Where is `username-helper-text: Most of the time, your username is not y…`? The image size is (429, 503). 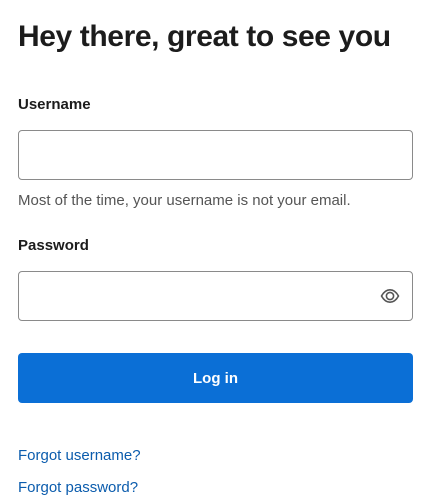
username-helper-text: Most of the time, your username is not y… is located at coordinates (184, 200).